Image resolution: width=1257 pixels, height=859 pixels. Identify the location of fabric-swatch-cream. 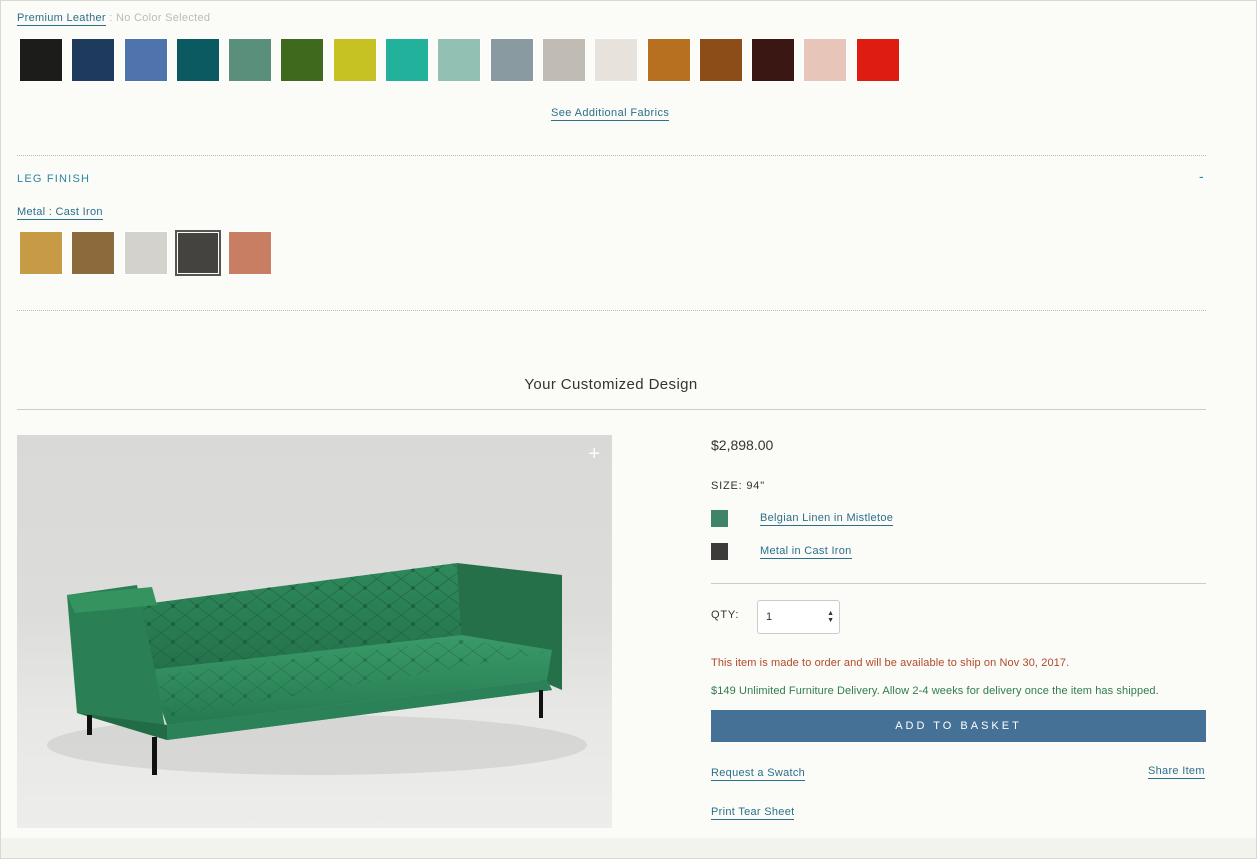
(616, 60).